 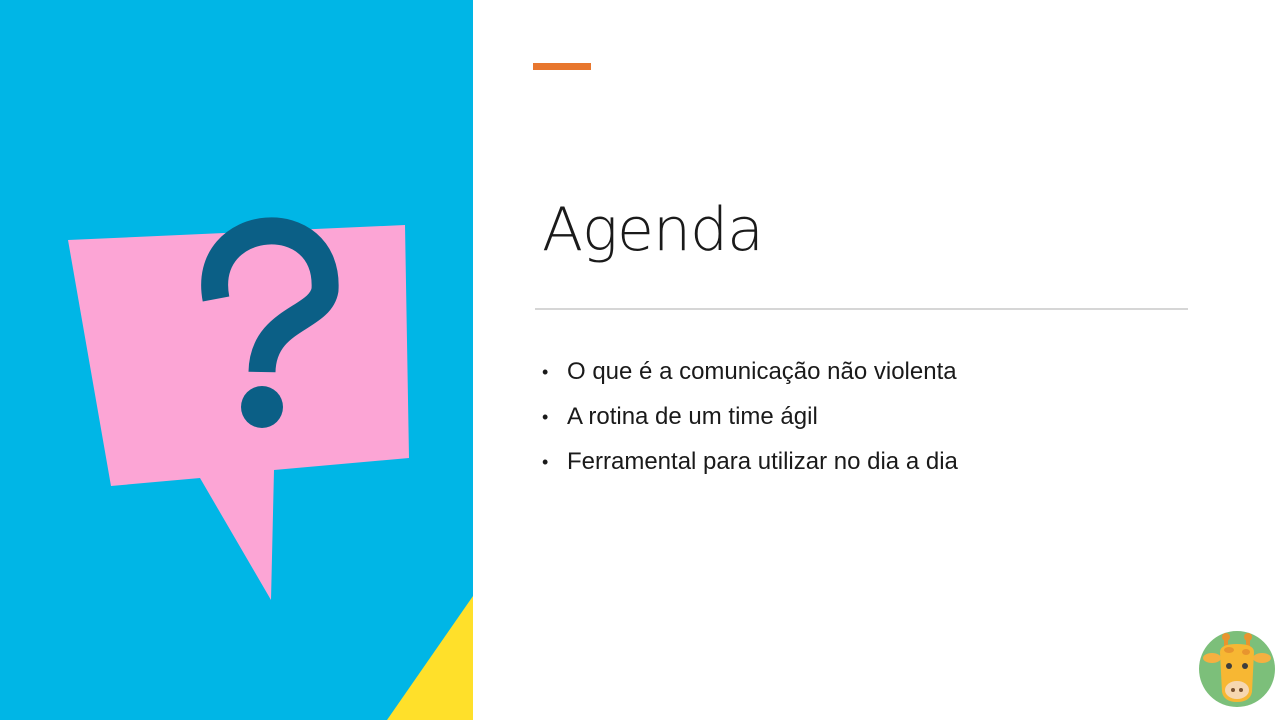 I want to click on agenda-item: • Ferramental para utilizar no dia a dia, so click(x=749, y=464).